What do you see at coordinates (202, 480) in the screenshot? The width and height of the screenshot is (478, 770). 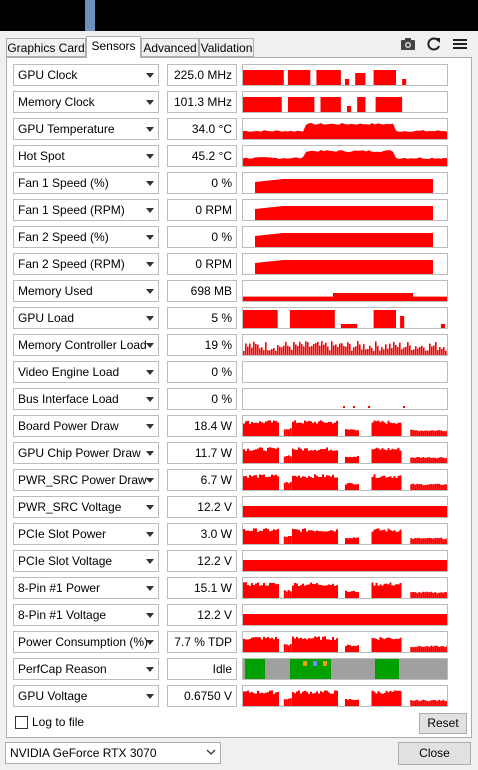 I see `sensor-value: 6.7 W` at bounding box center [202, 480].